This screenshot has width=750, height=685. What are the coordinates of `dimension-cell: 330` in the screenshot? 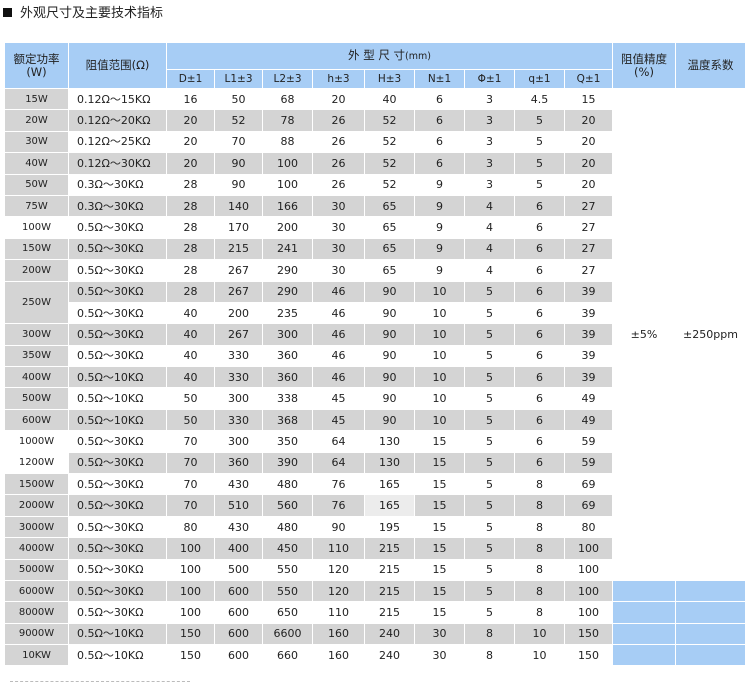 It's located at (238, 420).